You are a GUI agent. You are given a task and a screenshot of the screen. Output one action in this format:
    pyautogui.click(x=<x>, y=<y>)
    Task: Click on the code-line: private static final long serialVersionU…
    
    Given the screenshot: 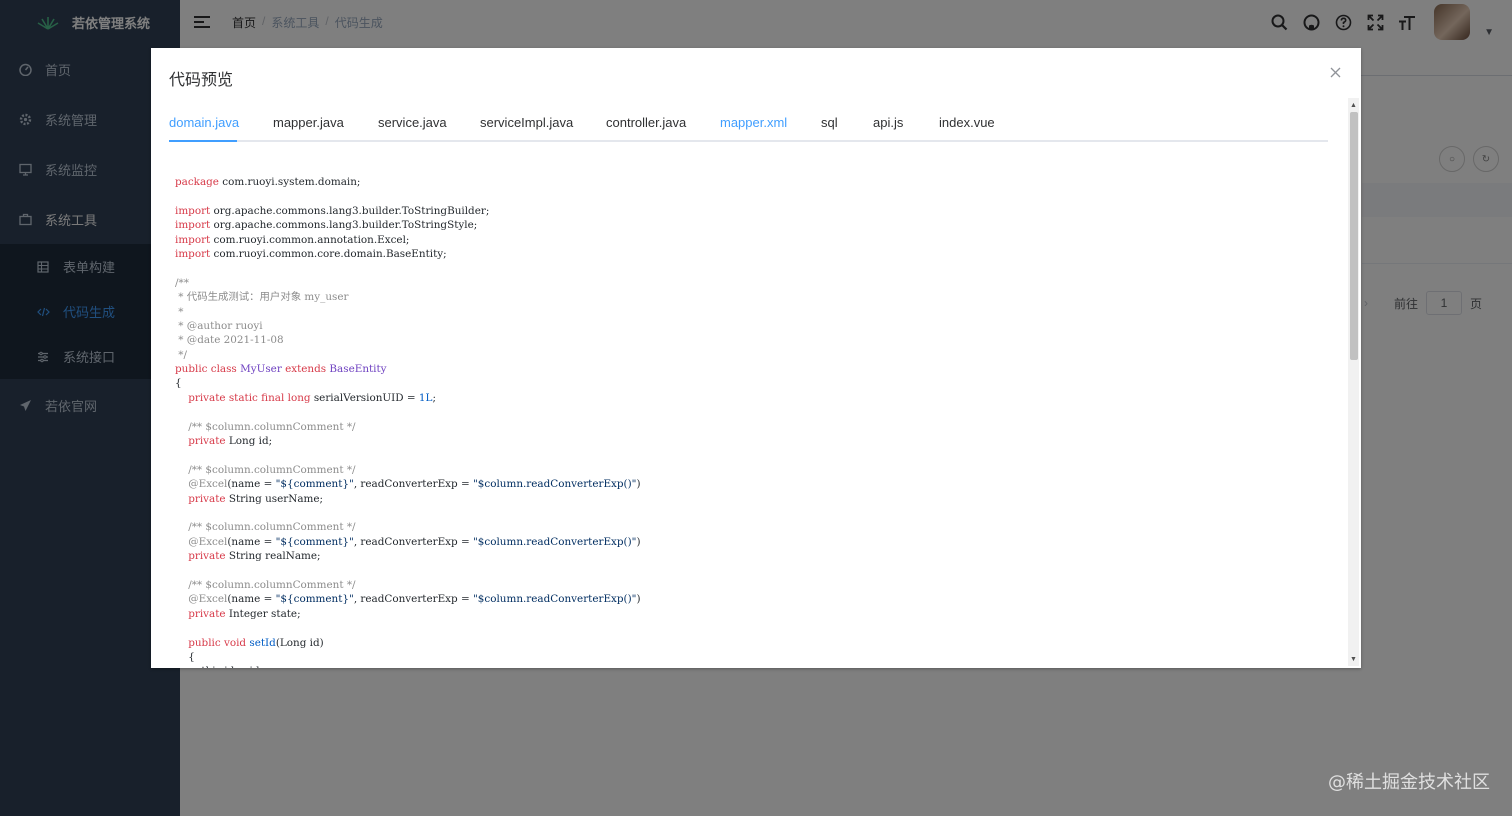 What is the action you would take?
    pyautogui.click(x=408, y=398)
    